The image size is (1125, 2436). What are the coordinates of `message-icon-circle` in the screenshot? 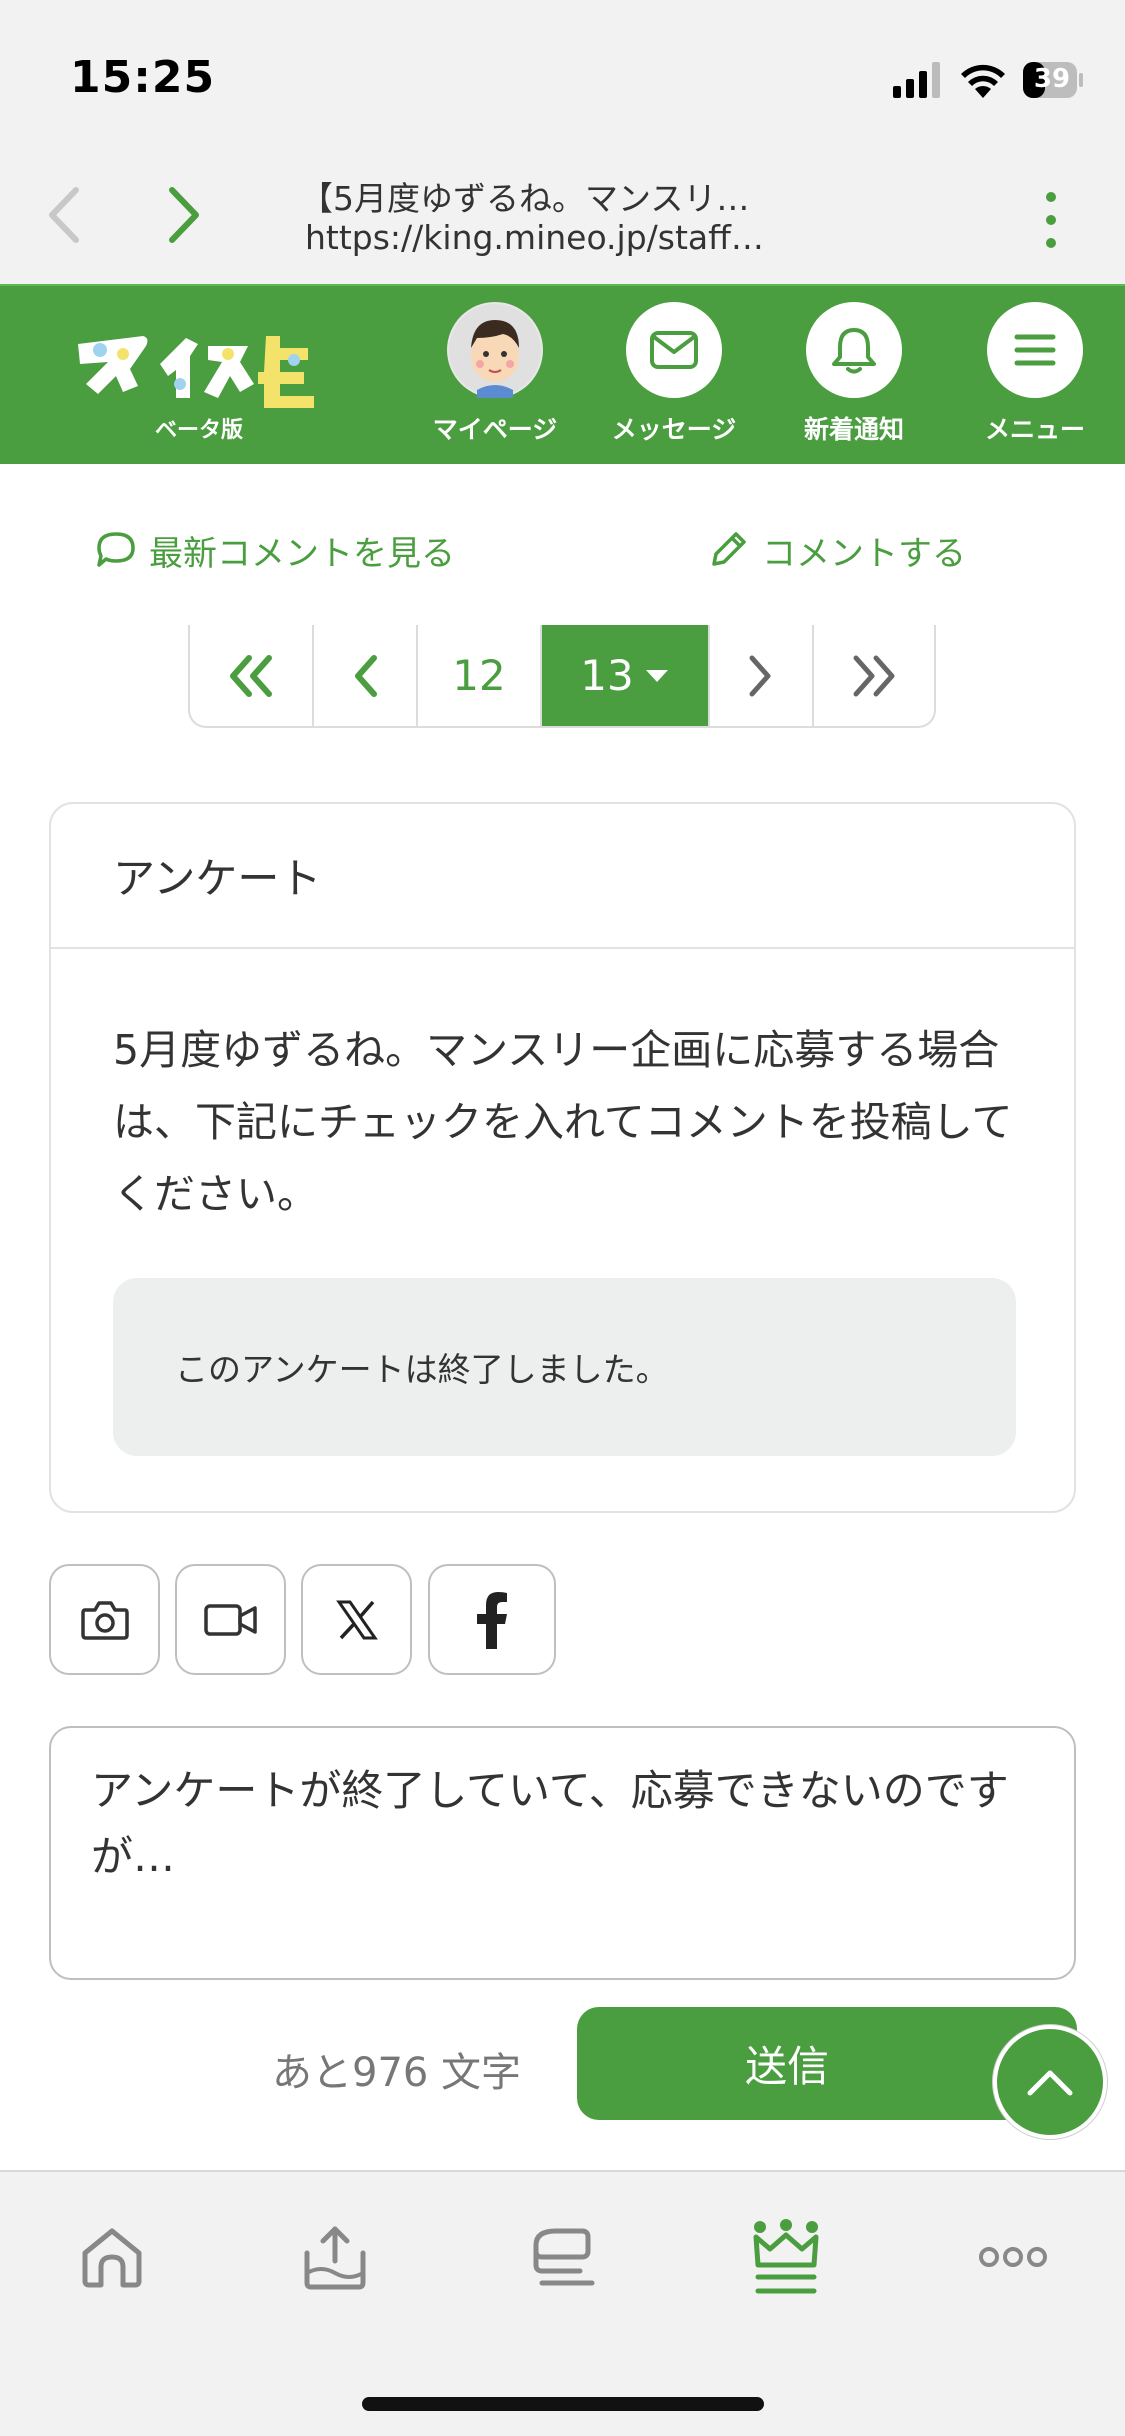 It's located at (674, 350).